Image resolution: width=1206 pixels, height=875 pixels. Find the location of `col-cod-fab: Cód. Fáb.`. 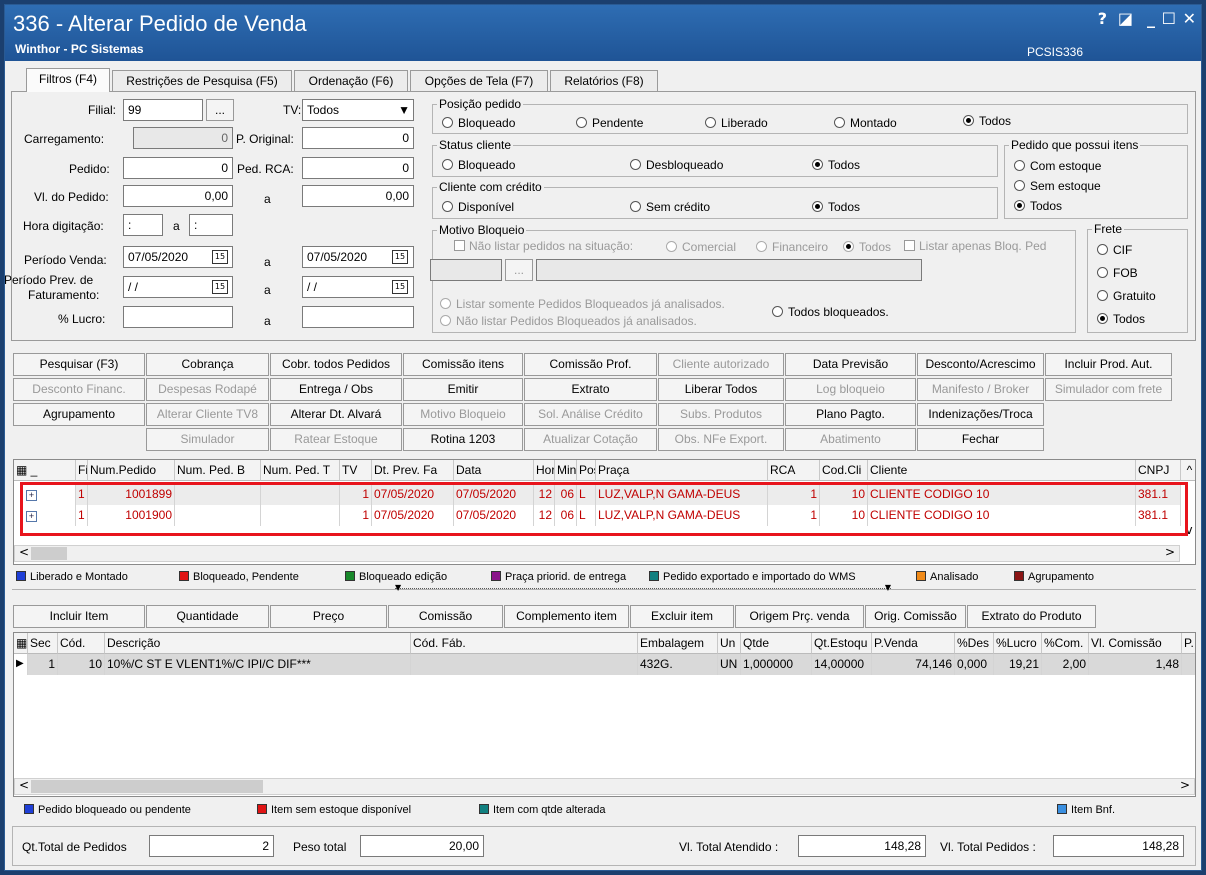

col-cod-fab: Cód. Fáb. is located at coordinates (524, 643).